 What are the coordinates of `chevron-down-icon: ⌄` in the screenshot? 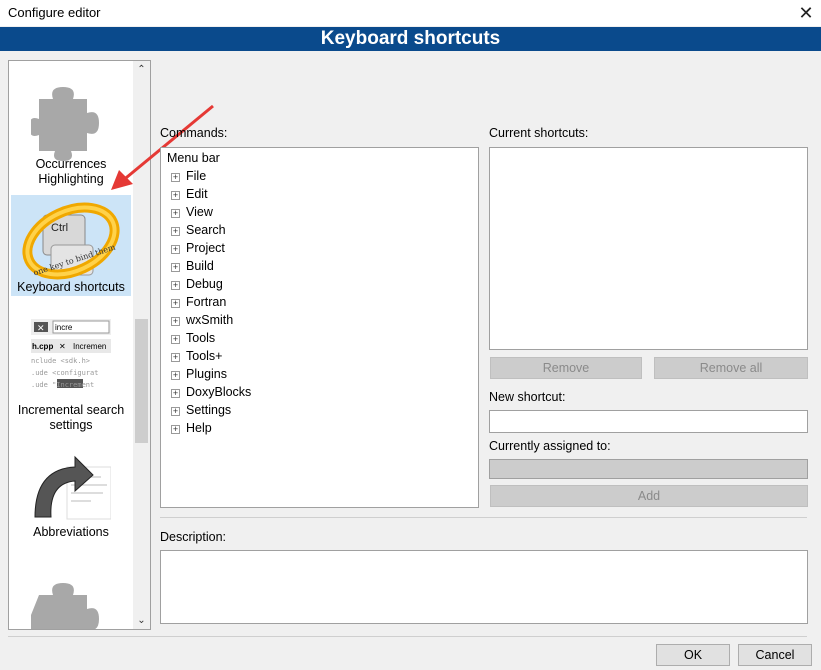 It's located at (141, 620).